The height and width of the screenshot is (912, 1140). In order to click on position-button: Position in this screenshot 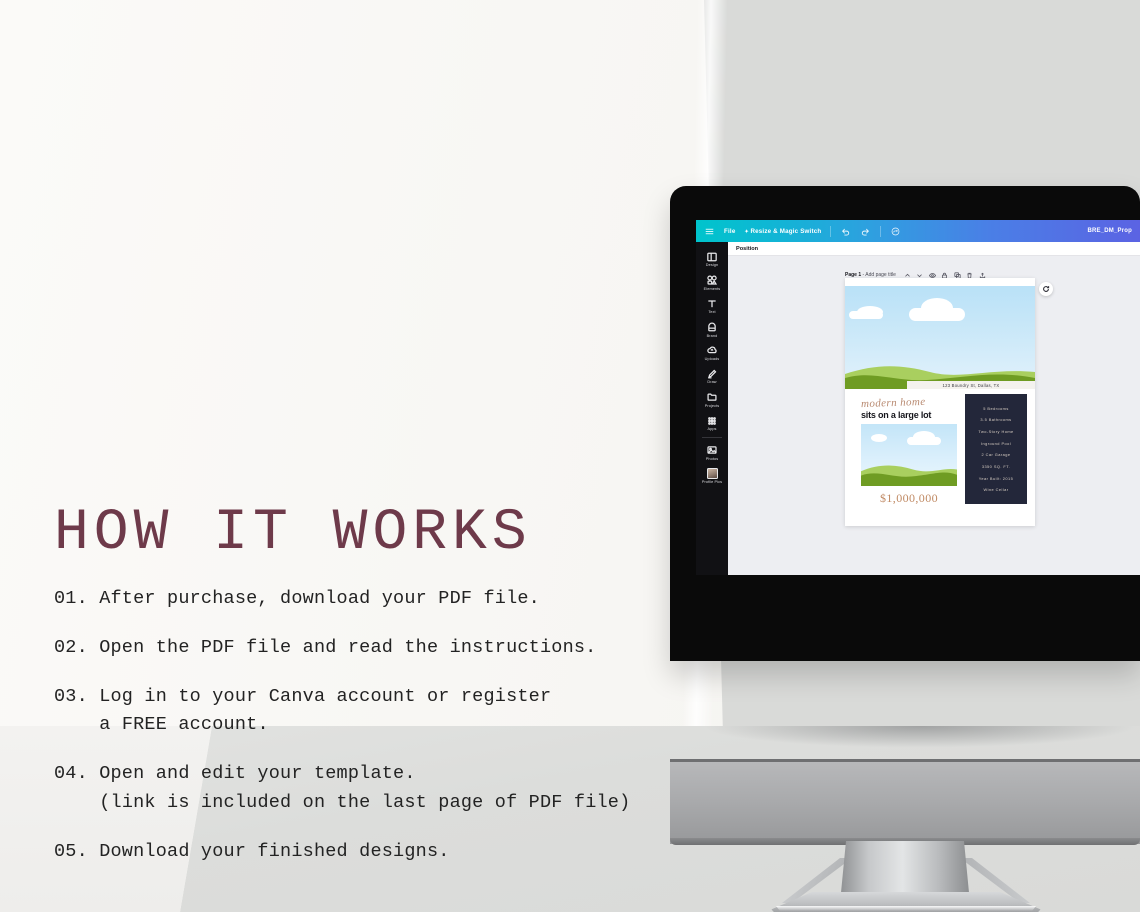, I will do `click(747, 249)`.